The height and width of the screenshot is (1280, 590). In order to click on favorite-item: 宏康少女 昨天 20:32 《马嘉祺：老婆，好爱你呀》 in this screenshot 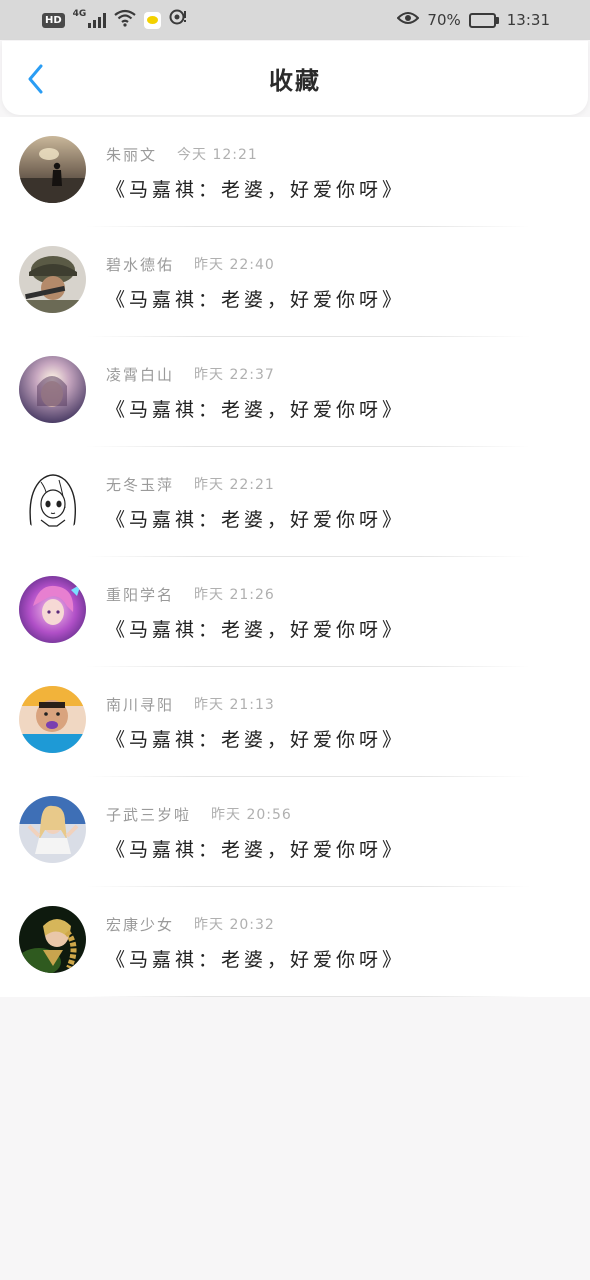, I will do `click(295, 942)`.